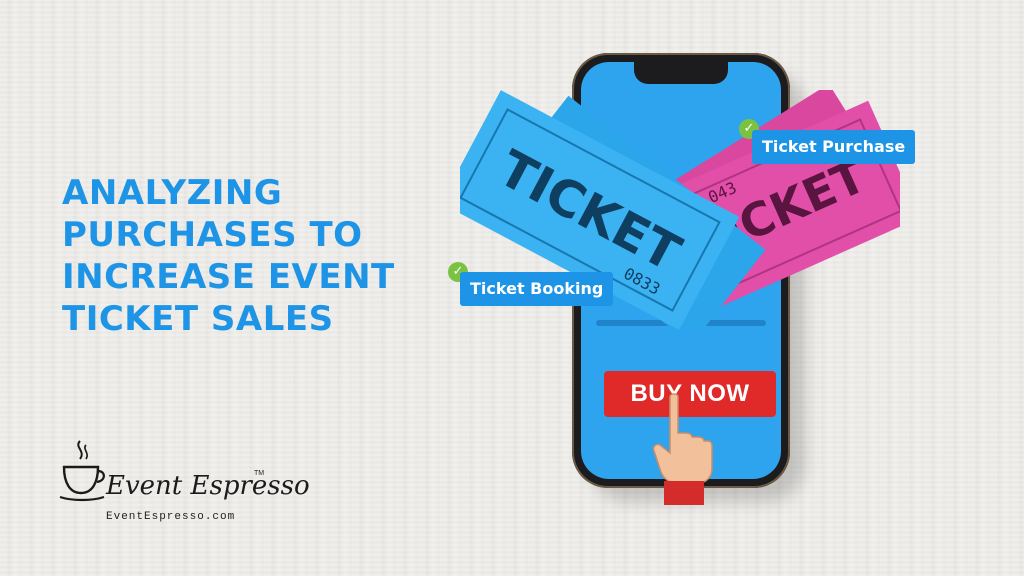 The width and height of the screenshot is (1024, 576). What do you see at coordinates (208, 486) in the screenshot?
I see `logo-wordmark: Event Espresso` at bounding box center [208, 486].